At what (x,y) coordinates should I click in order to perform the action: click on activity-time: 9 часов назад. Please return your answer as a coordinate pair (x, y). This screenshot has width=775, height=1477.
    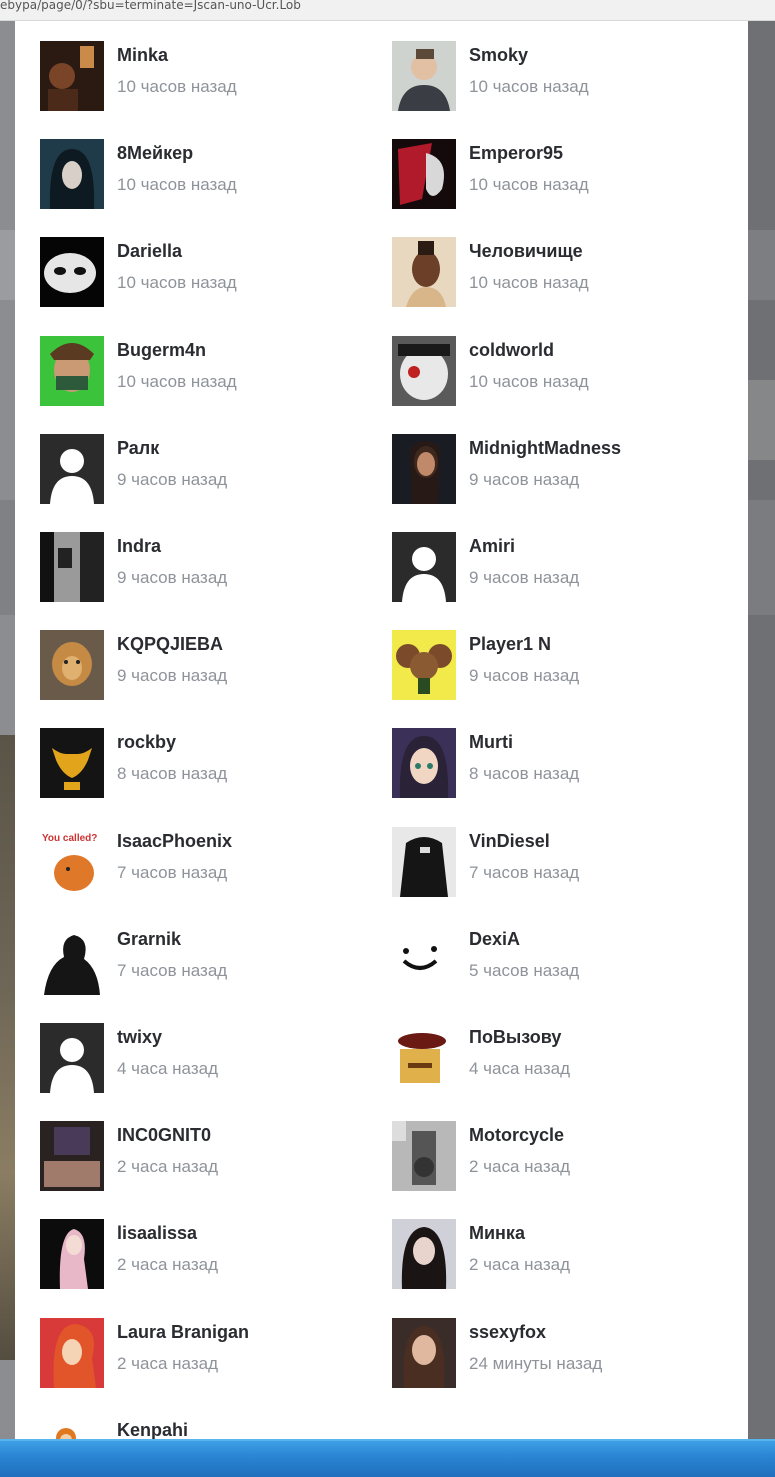
    Looking at the image, I should click on (524, 577).